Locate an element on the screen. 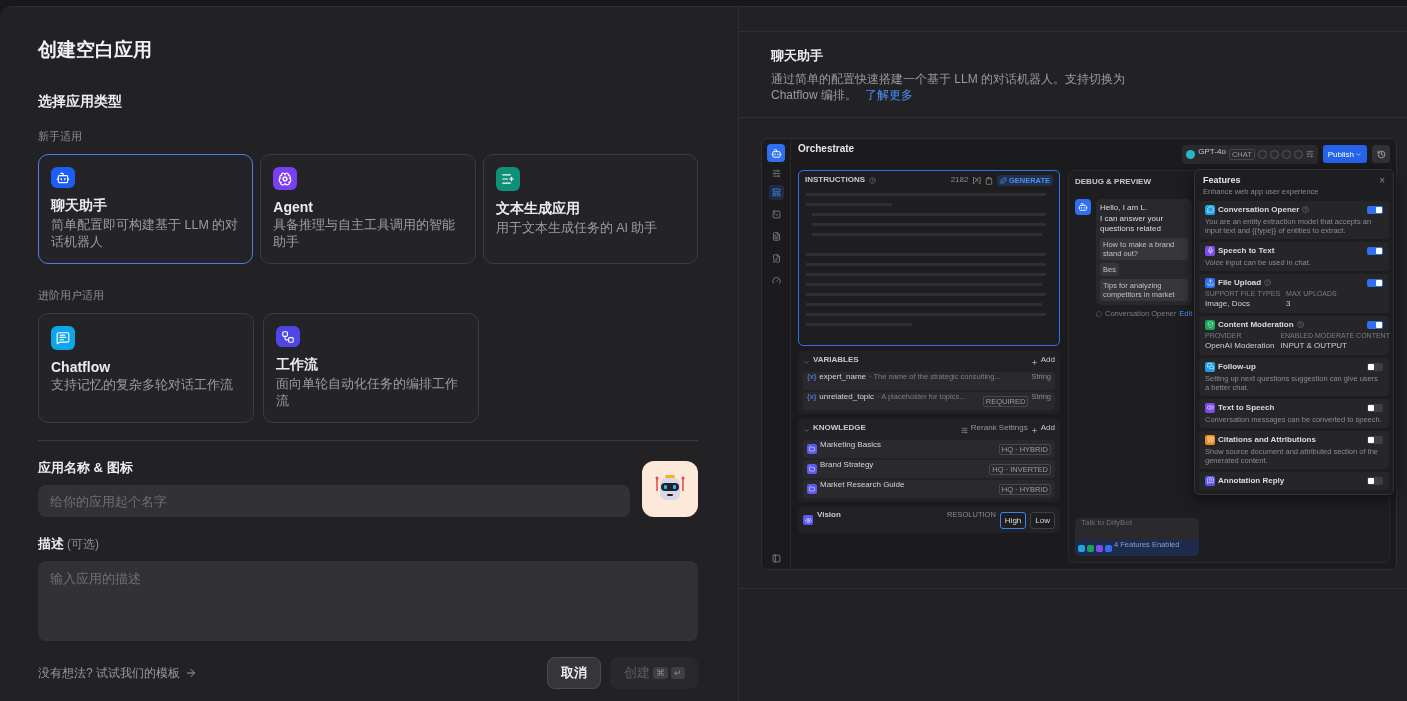 This screenshot has height=701, width=1407. card-description: 支持记忆的复杂多轮对话工作流 is located at coordinates (142, 385).